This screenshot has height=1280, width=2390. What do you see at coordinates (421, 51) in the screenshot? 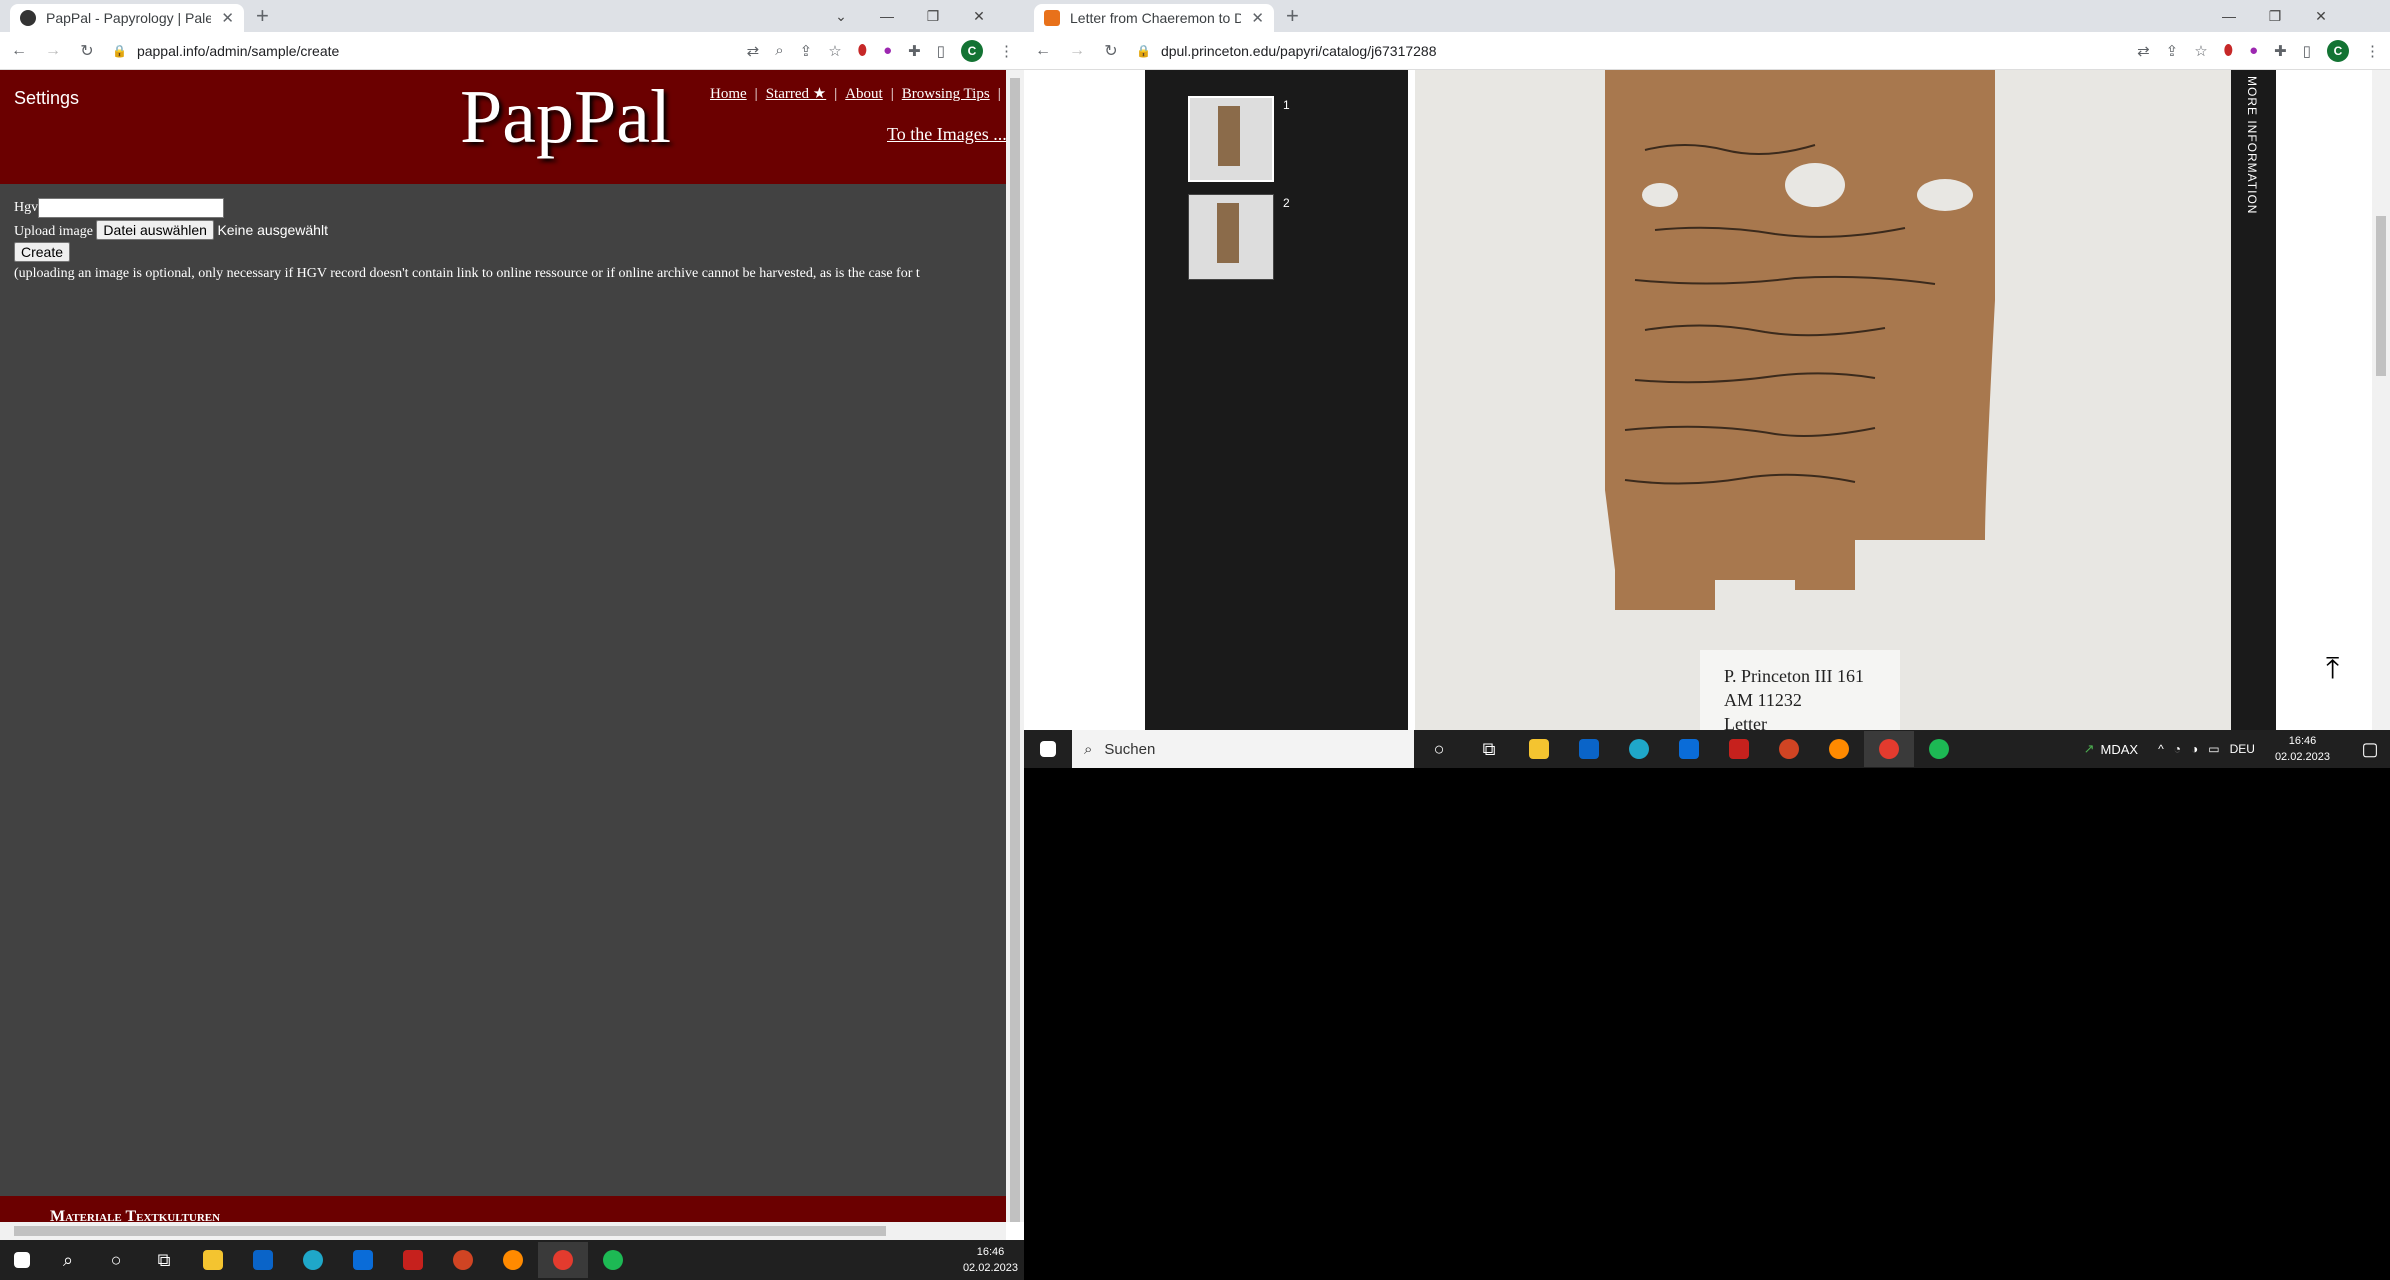
I see `left-url-field: 🔒 pappal.info/admin/sample/create` at bounding box center [421, 51].